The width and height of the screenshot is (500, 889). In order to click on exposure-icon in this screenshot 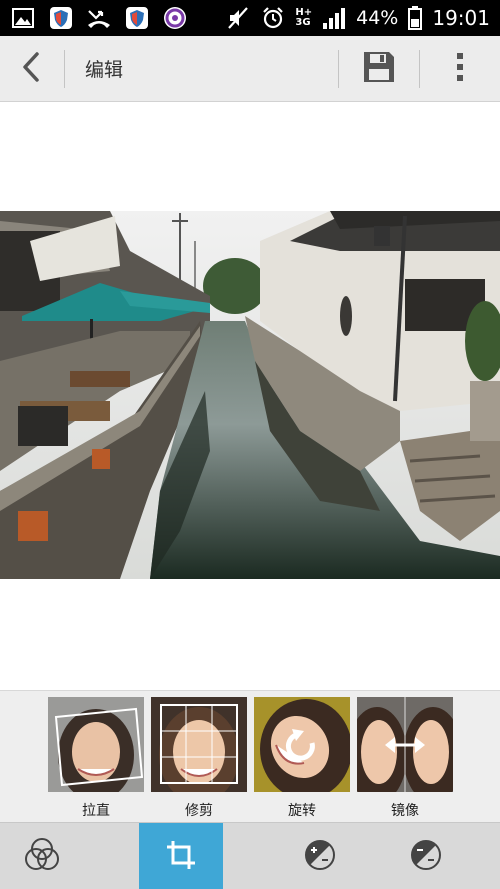, I will do `click(320, 857)`.